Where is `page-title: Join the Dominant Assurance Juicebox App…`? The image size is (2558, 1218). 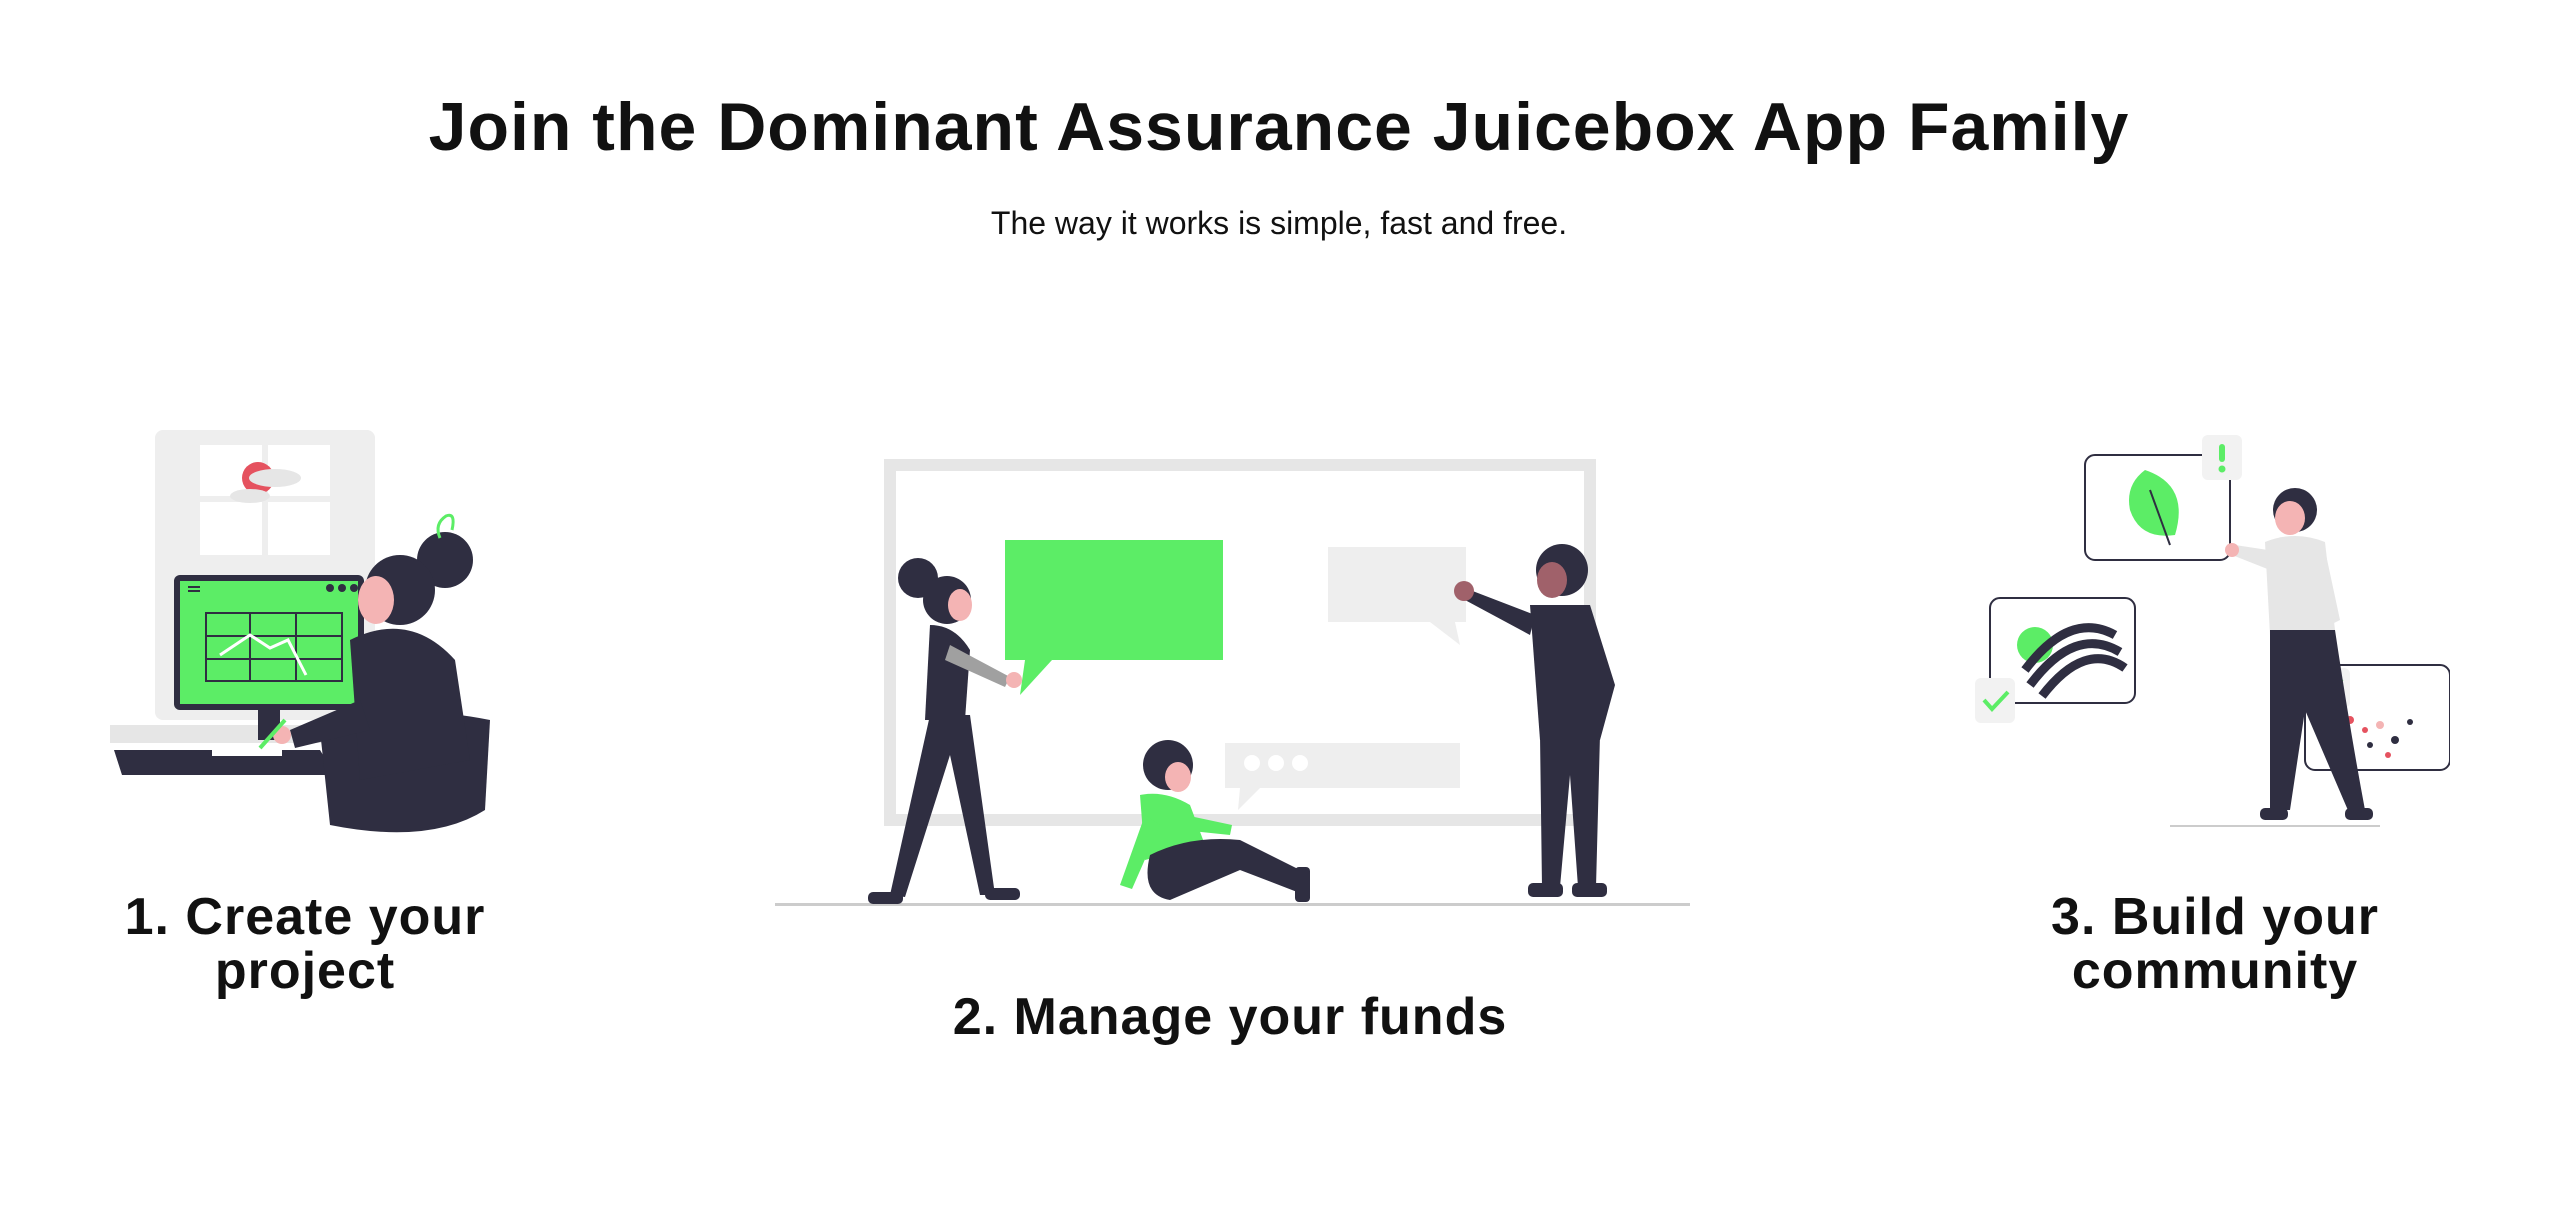 page-title: Join the Dominant Assurance Juicebox App… is located at coordinates (1279, 127).